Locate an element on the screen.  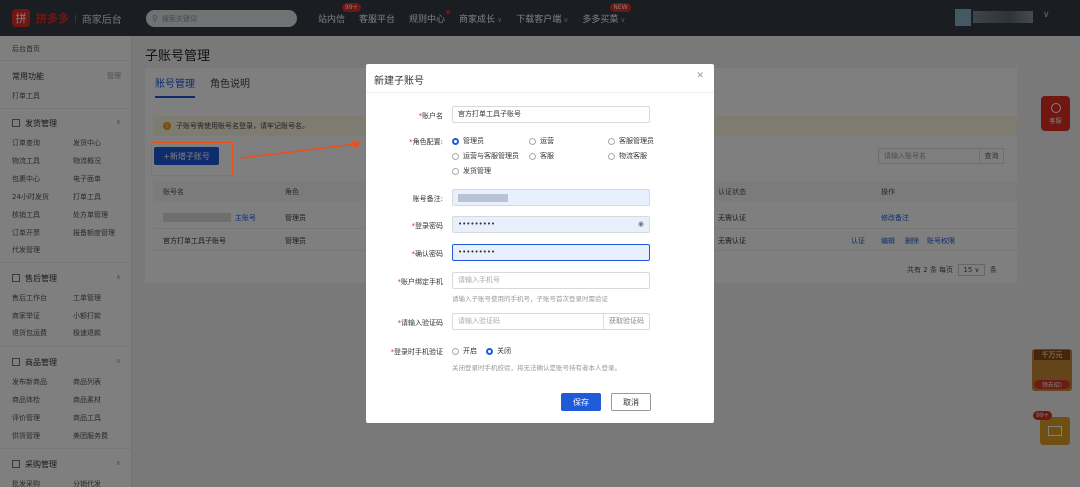
password-value: ••••••••• is located at coordinates (477, 224).